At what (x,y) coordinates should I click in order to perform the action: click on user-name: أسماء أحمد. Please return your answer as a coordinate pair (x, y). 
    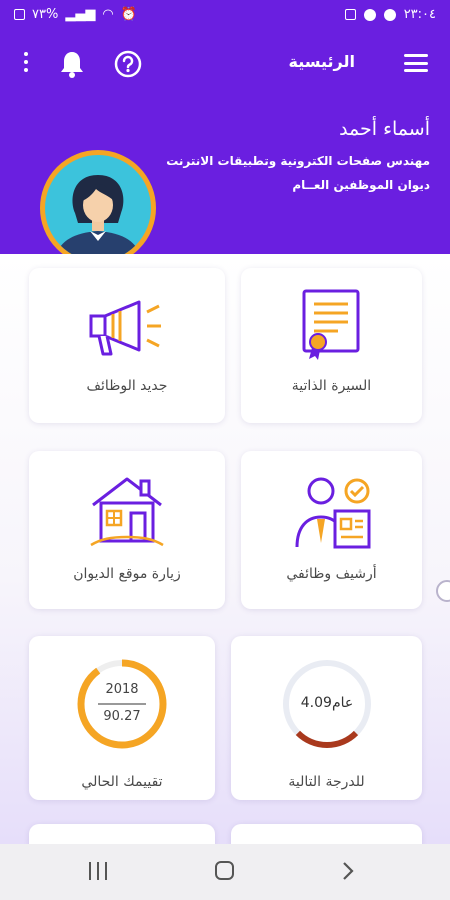
    Looking at the image, I should click on (384, 129).